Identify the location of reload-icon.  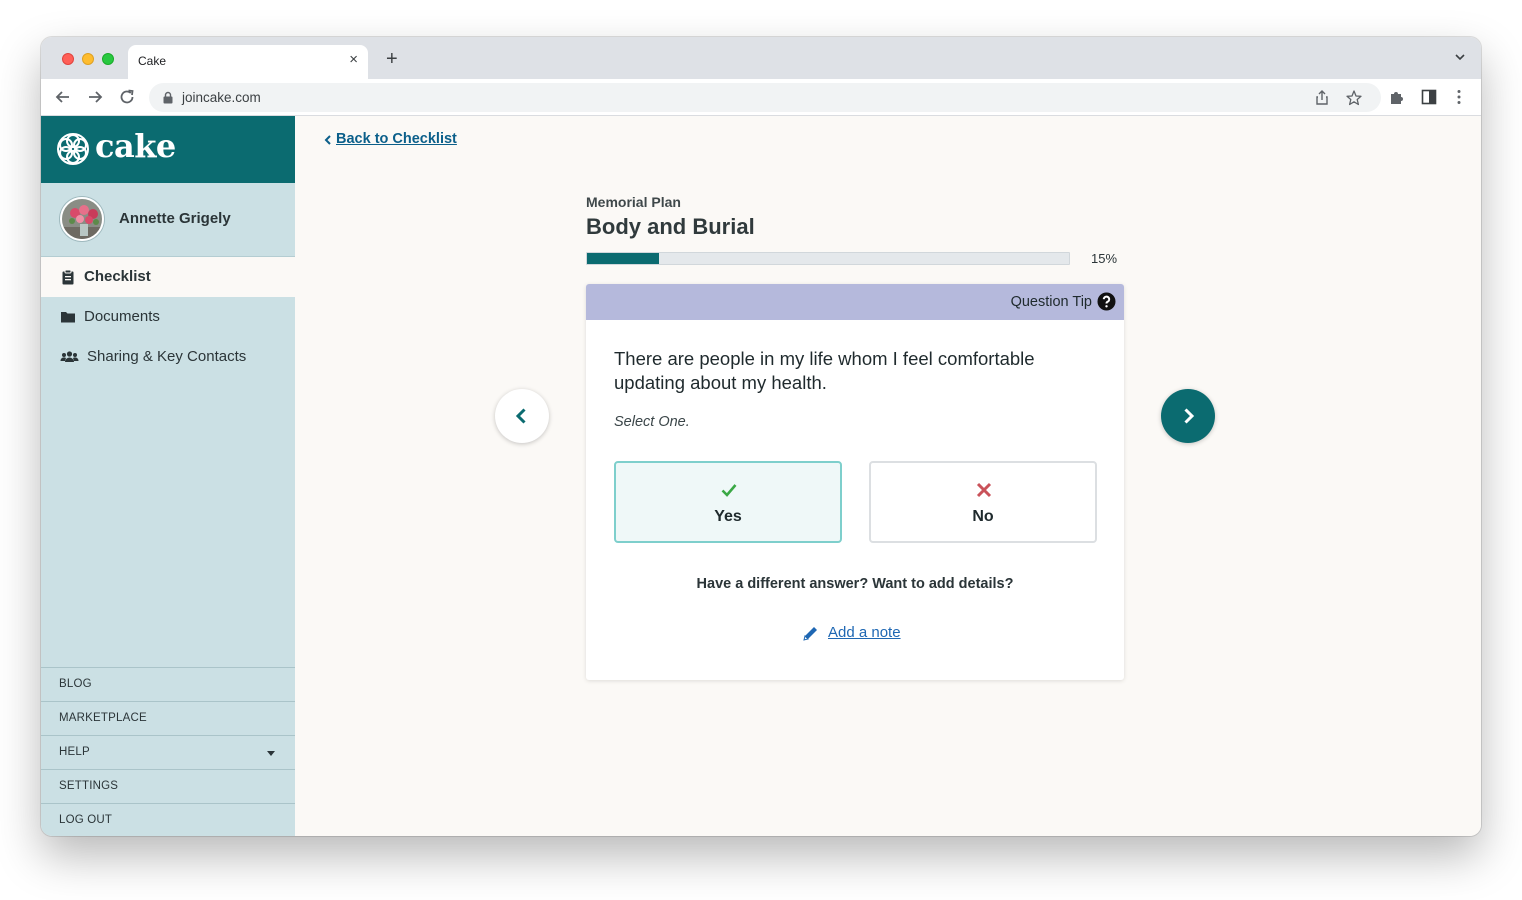
(127, 97).